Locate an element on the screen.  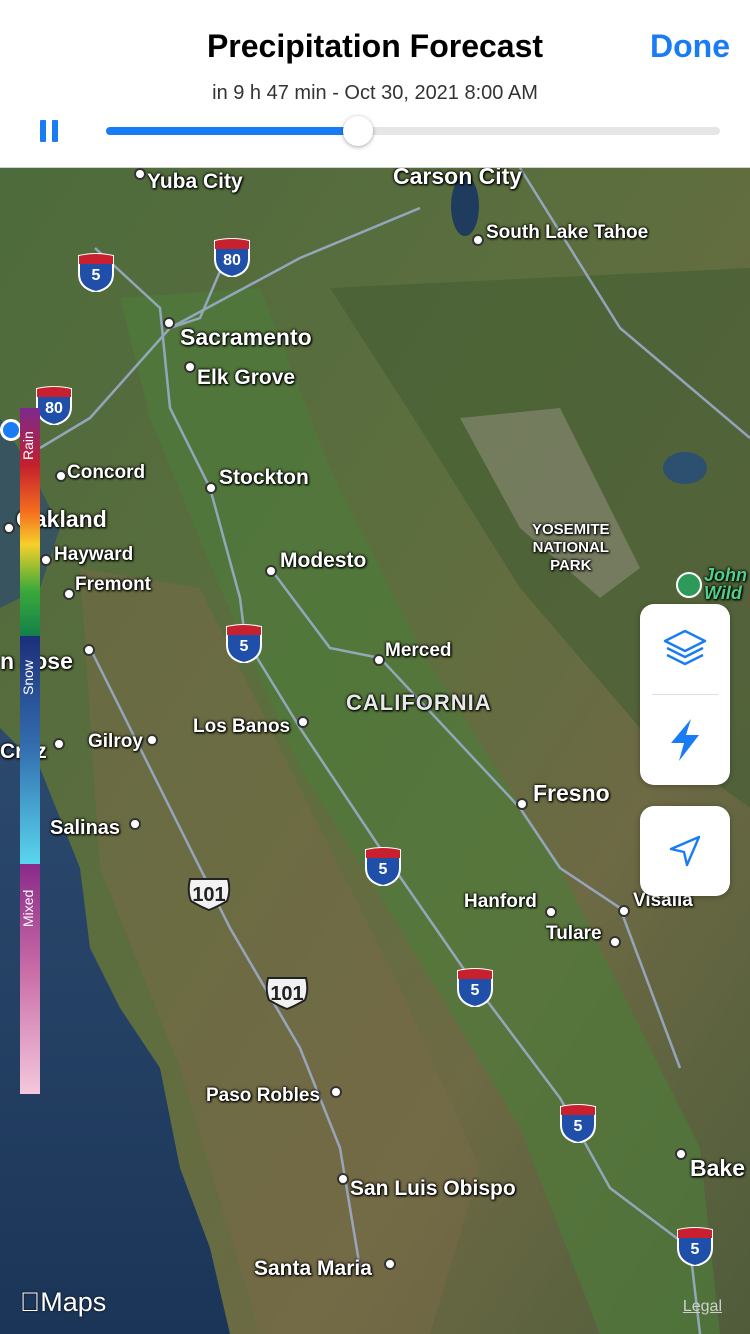
timeline-slider is located at coordinates (413, 131).